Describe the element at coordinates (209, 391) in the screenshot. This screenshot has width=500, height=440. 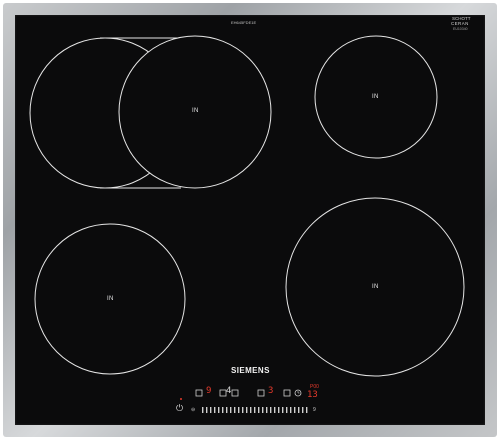
I see `left-power-display: 9` at that location.